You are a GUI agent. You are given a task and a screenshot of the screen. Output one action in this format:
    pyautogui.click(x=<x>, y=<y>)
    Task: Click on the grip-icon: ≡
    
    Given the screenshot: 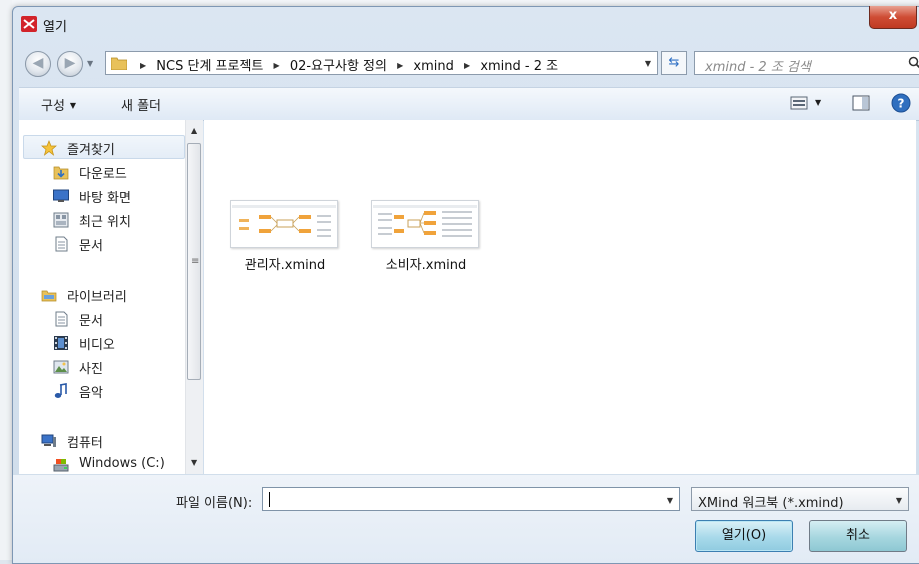 What is the action you would take?
    pyautogui.click(x=195, y=261)
    